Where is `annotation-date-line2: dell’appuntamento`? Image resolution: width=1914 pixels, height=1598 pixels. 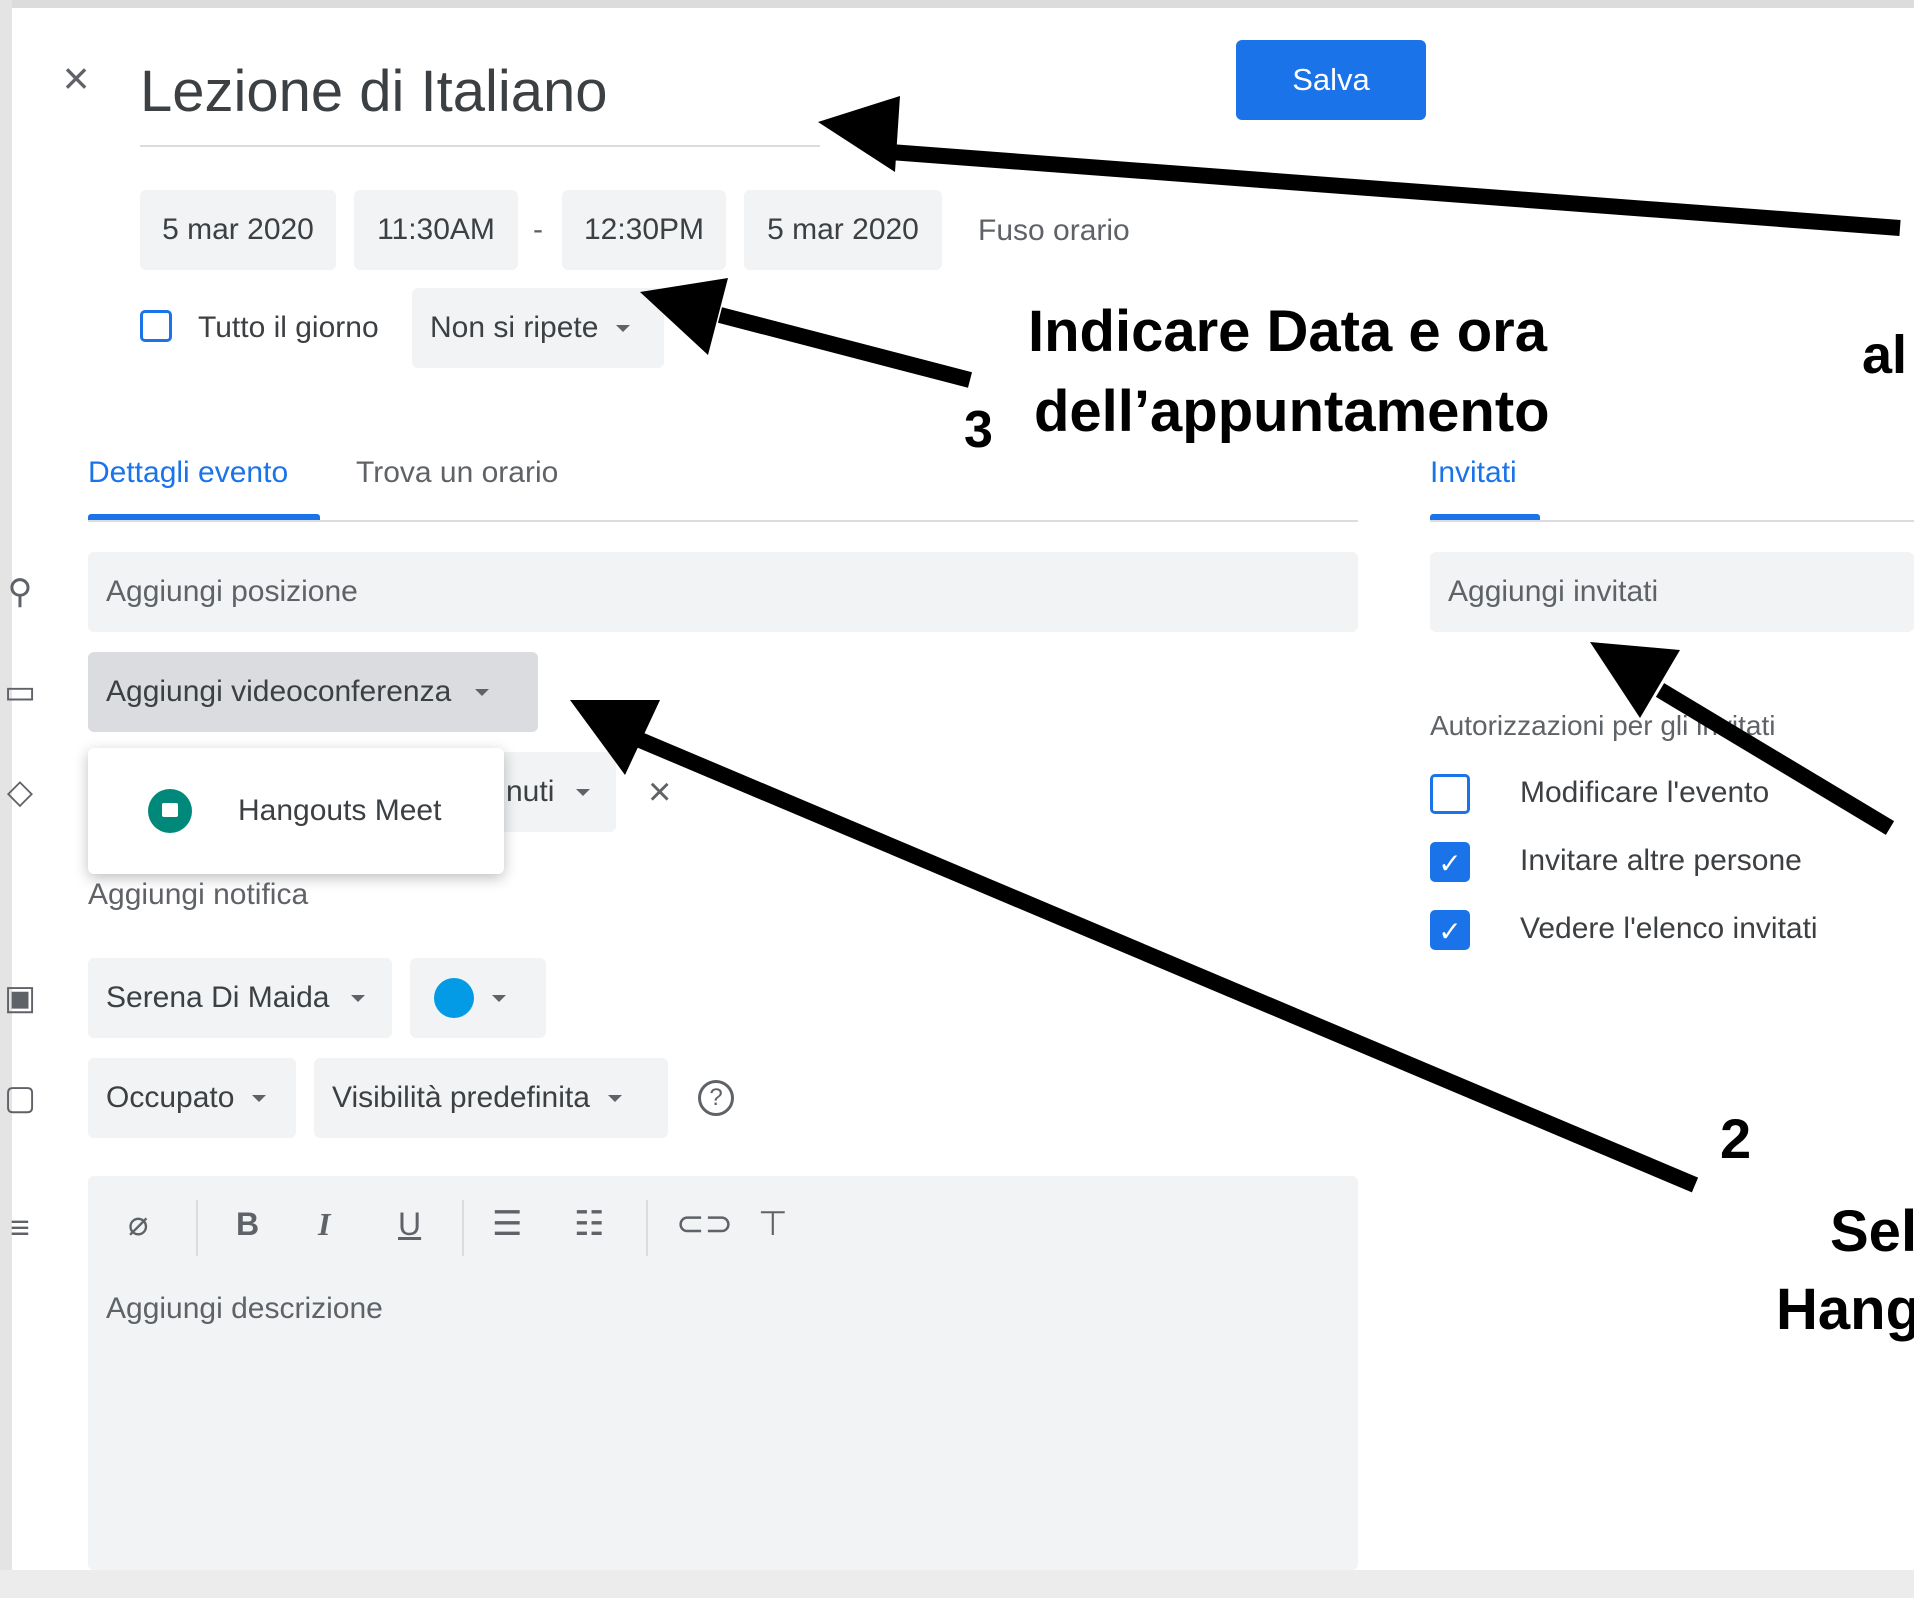 annotation-date-line2: dell’appuntamento is located at coordinates (1292, 411).